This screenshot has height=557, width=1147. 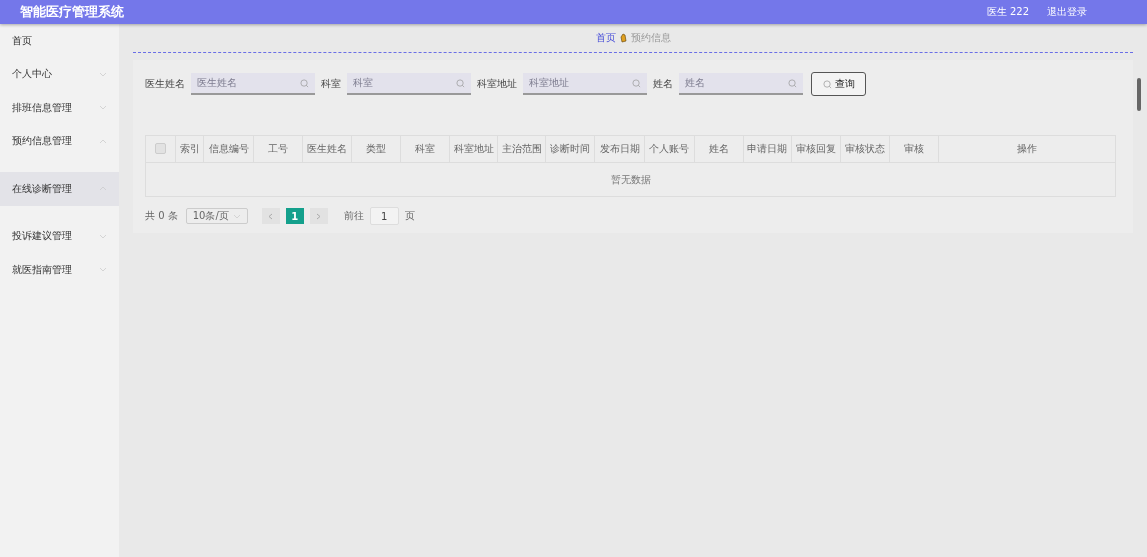 What do you see at coordinates (216, 216) in the screenshot?
I see `page-size-select: 10条/页` at bounding box center [216, 216].